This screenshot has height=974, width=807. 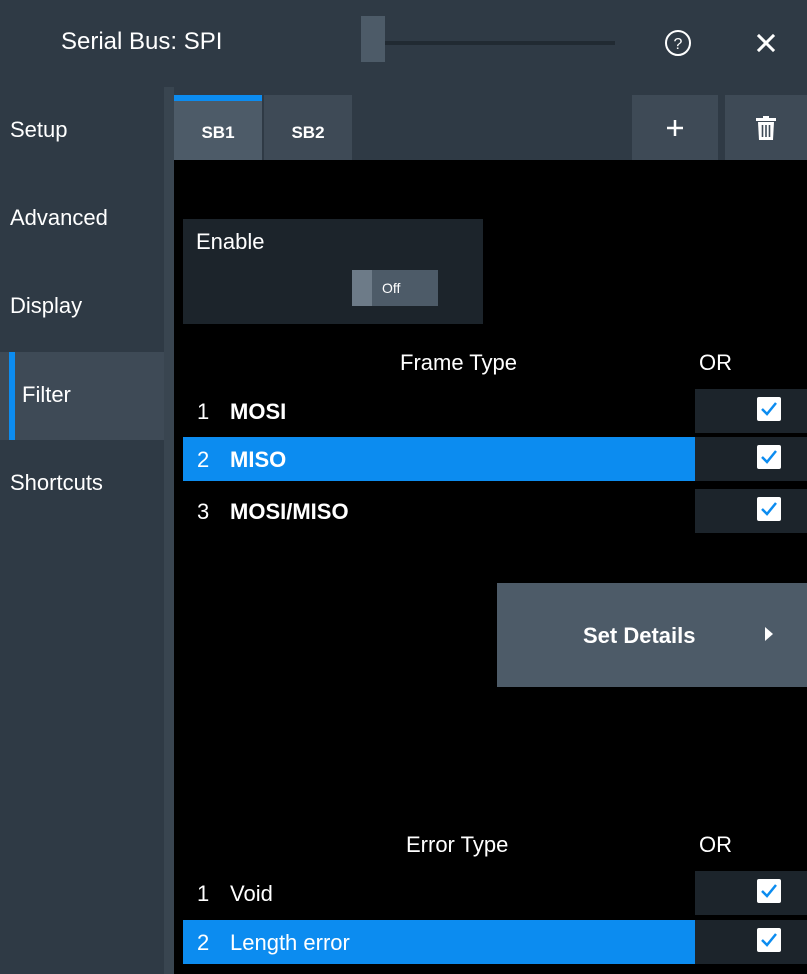 I want to click on tab-label: SB2, so click(x=308, y=132).